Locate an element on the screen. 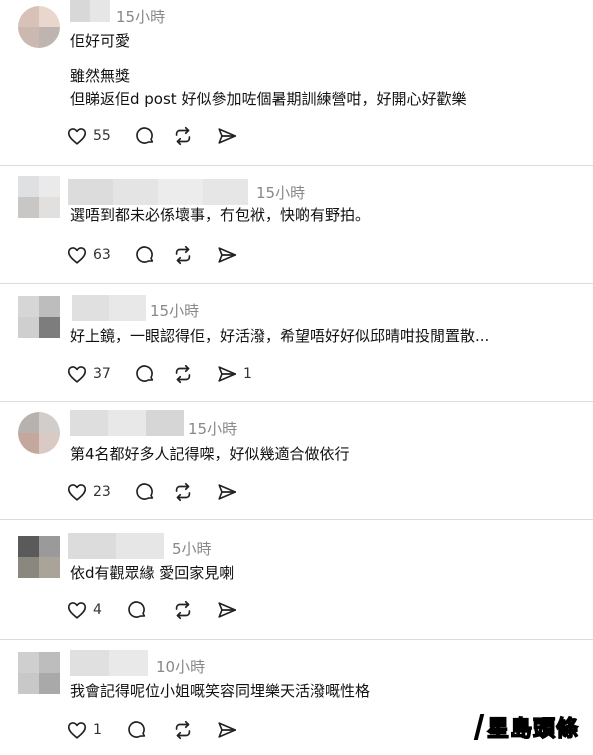 The width and height of the screenshot is (593, 755). action-bar: 1 is located at coordinates (152, 730).